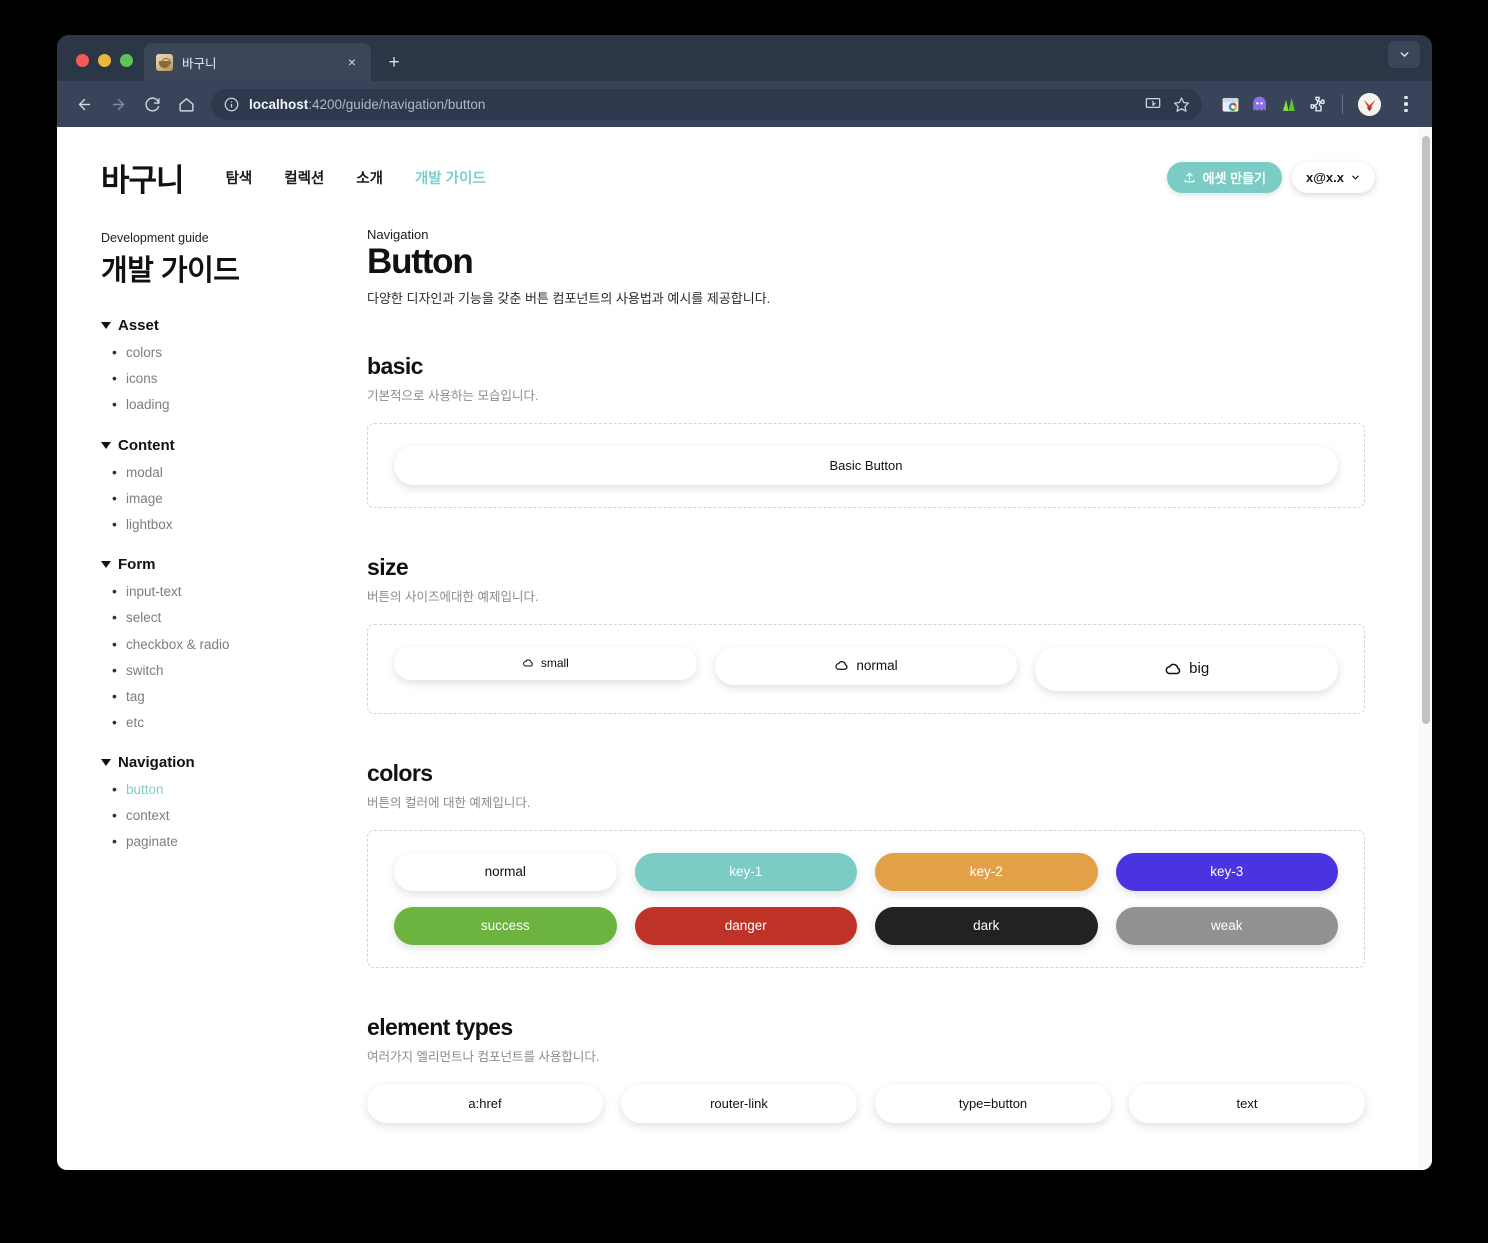 This screenshot has height=1243, width=1488. I want to click on info-circle-icon, so click(231, 104).